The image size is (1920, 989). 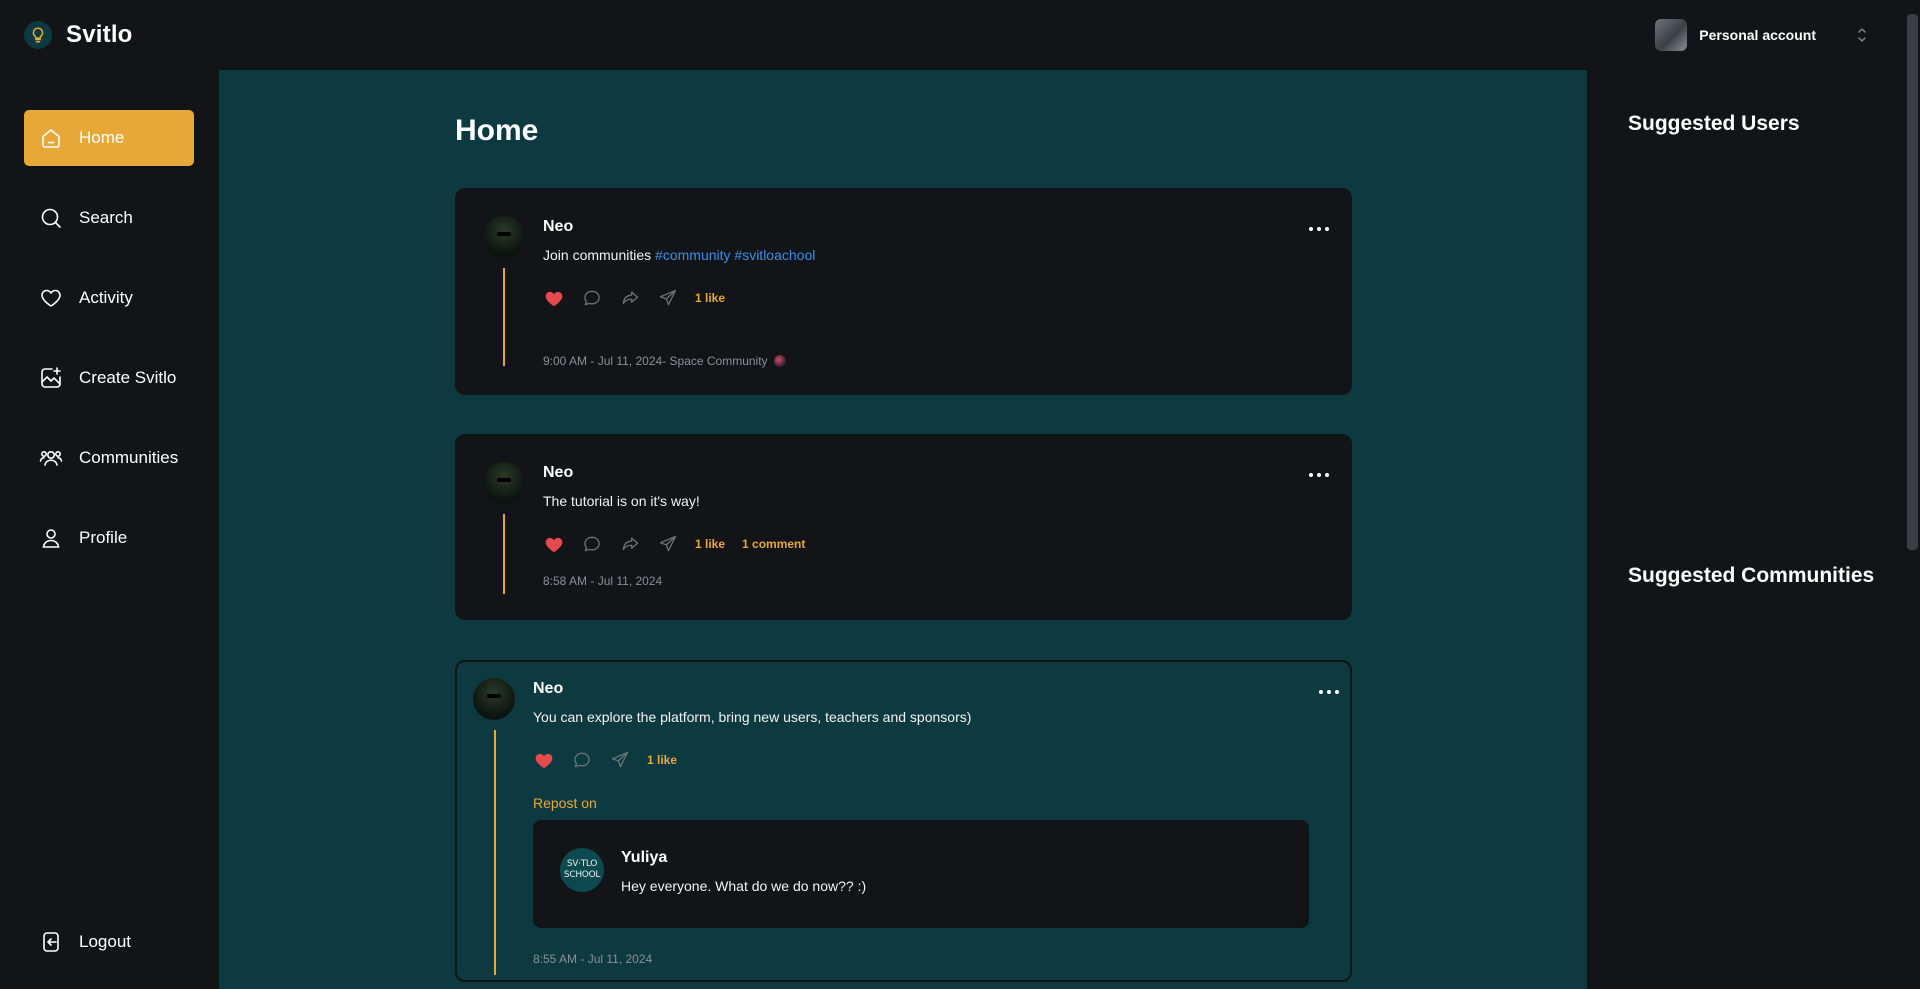 I want to click on sidebar-item-label: Create Svitlo, so click(x=128, y=377).